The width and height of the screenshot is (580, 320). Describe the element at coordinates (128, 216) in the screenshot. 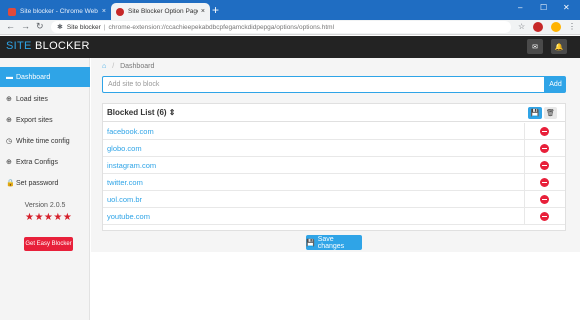

I see `blocked-site-link: youtube.com` at that location.